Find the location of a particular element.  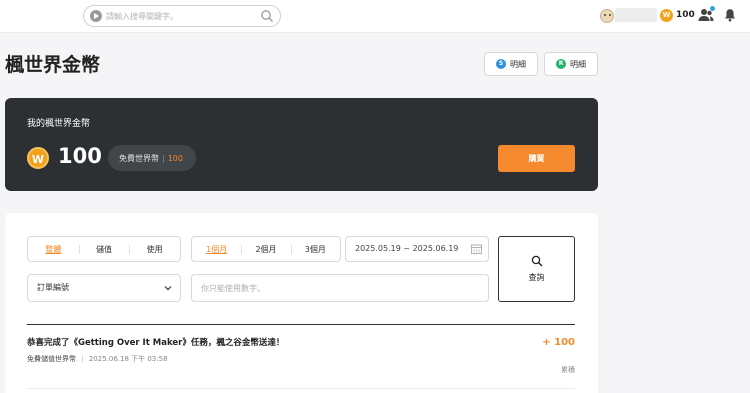

free-coin-label: 免費世界幣 is located at coordinates (139, 158).